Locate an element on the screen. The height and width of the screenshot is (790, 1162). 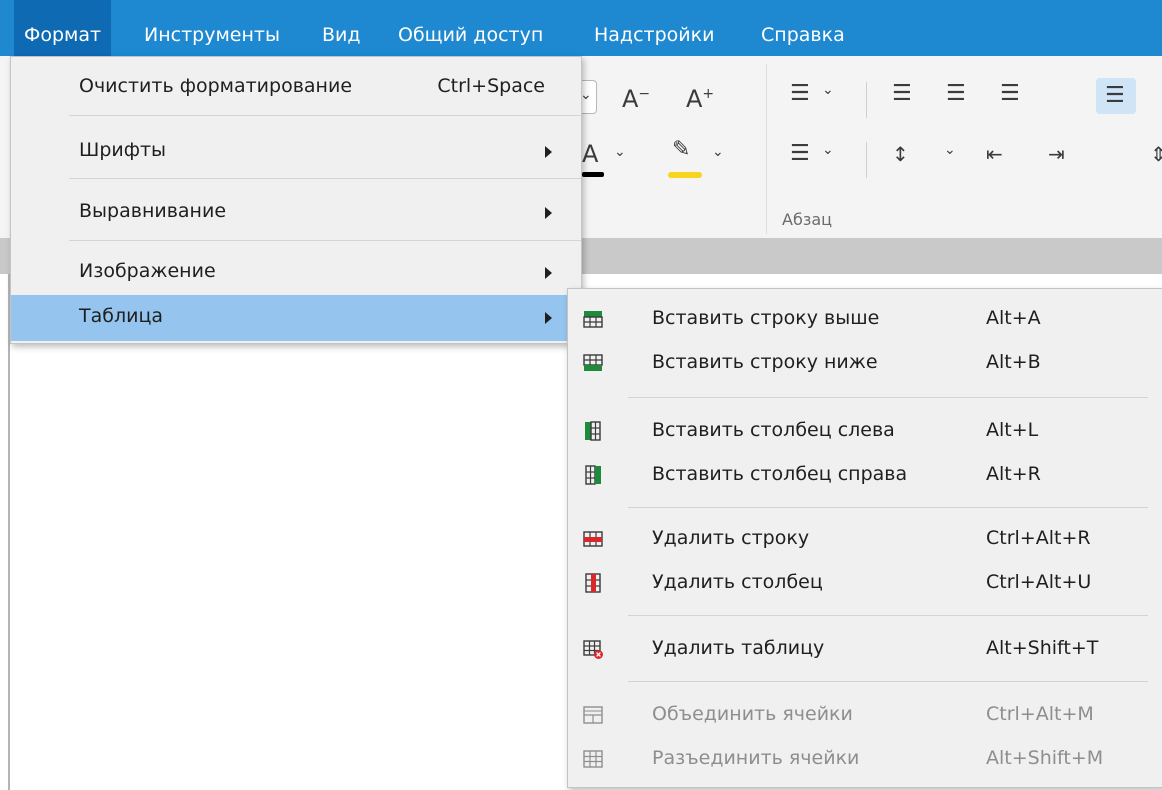
delete-table-icon is located at coordinates (593, 649).